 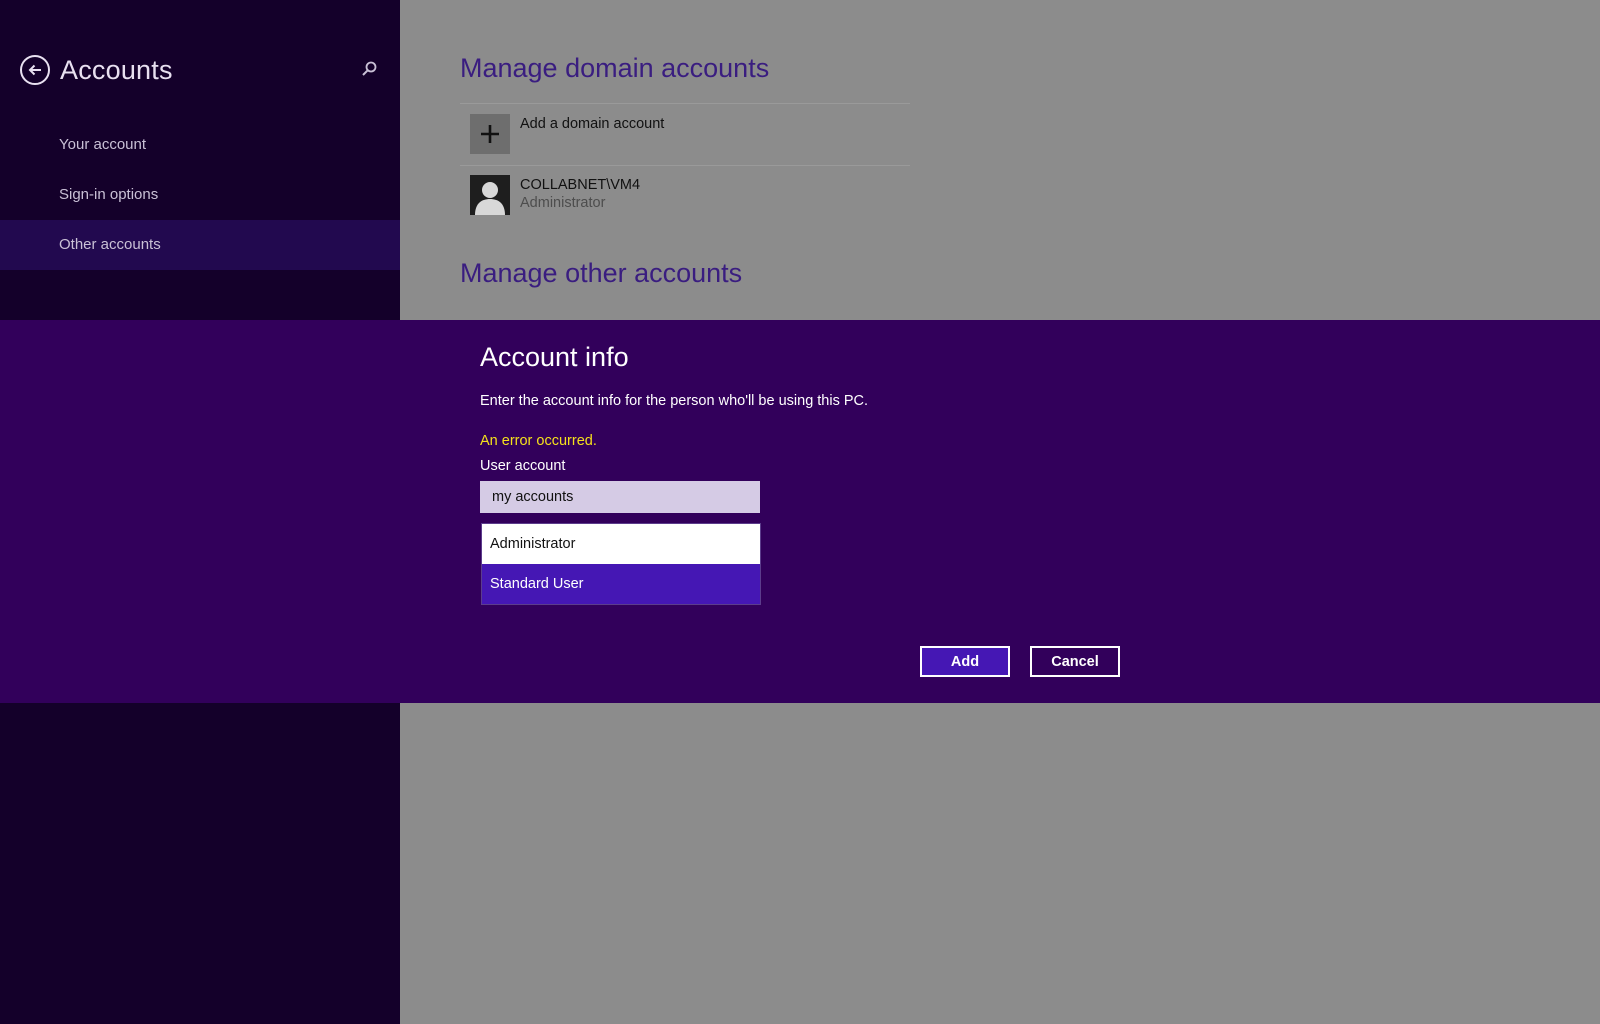 What do you see at coordinates (200, 70) in the screenshot?
I see `sidebar-header: Accounts` at bounding box center [200, 70].